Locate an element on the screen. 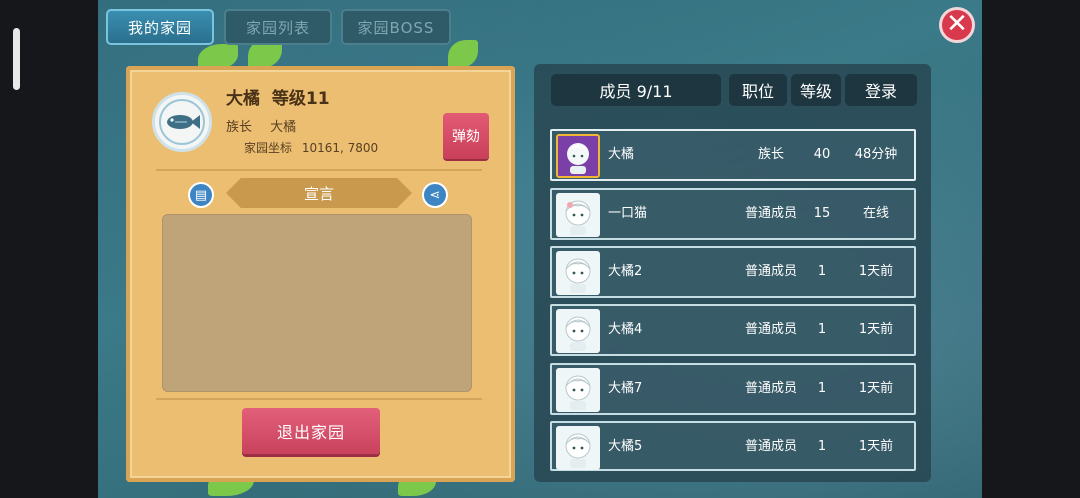 This screenshot has width=1080, height=498. home-coordinates: 家园坐标 10161, 7800 is located at coordinates (311, 147).